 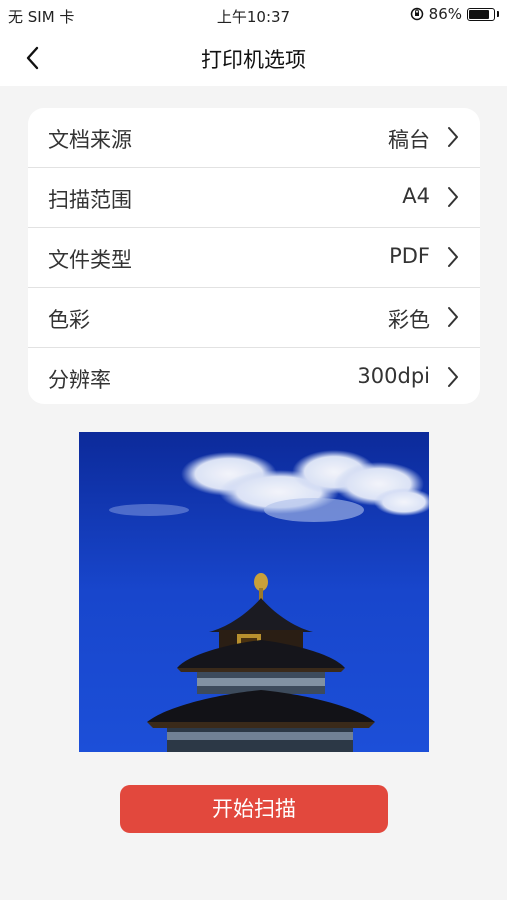 I want to click on setting-label: 文件类型, so click(x=90, y=260).